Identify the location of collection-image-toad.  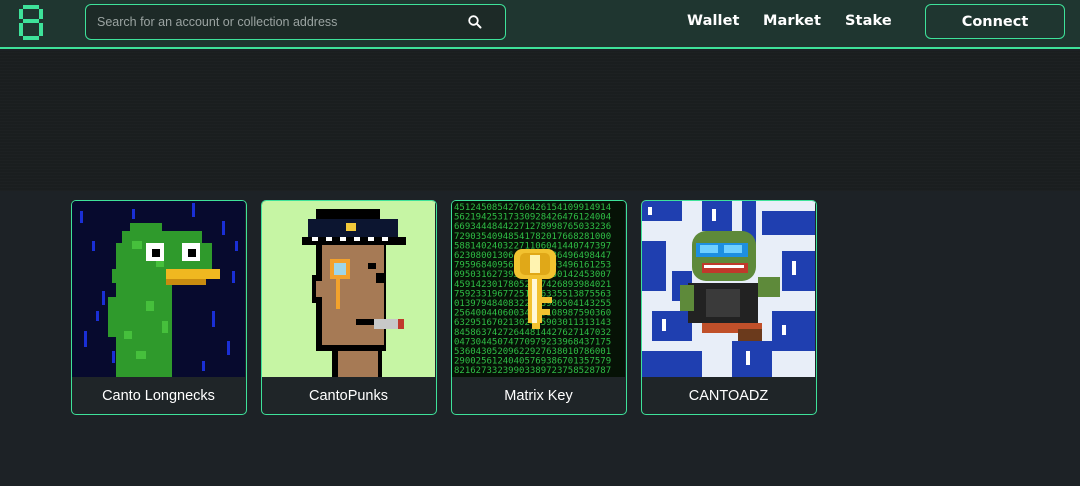
(728, 289).